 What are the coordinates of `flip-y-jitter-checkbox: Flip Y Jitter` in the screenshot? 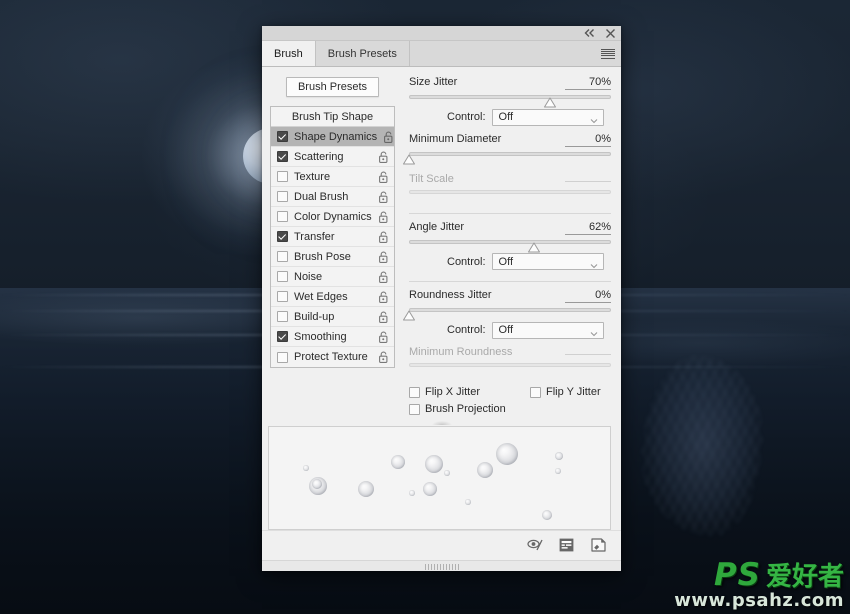 It's located at (565, 392).